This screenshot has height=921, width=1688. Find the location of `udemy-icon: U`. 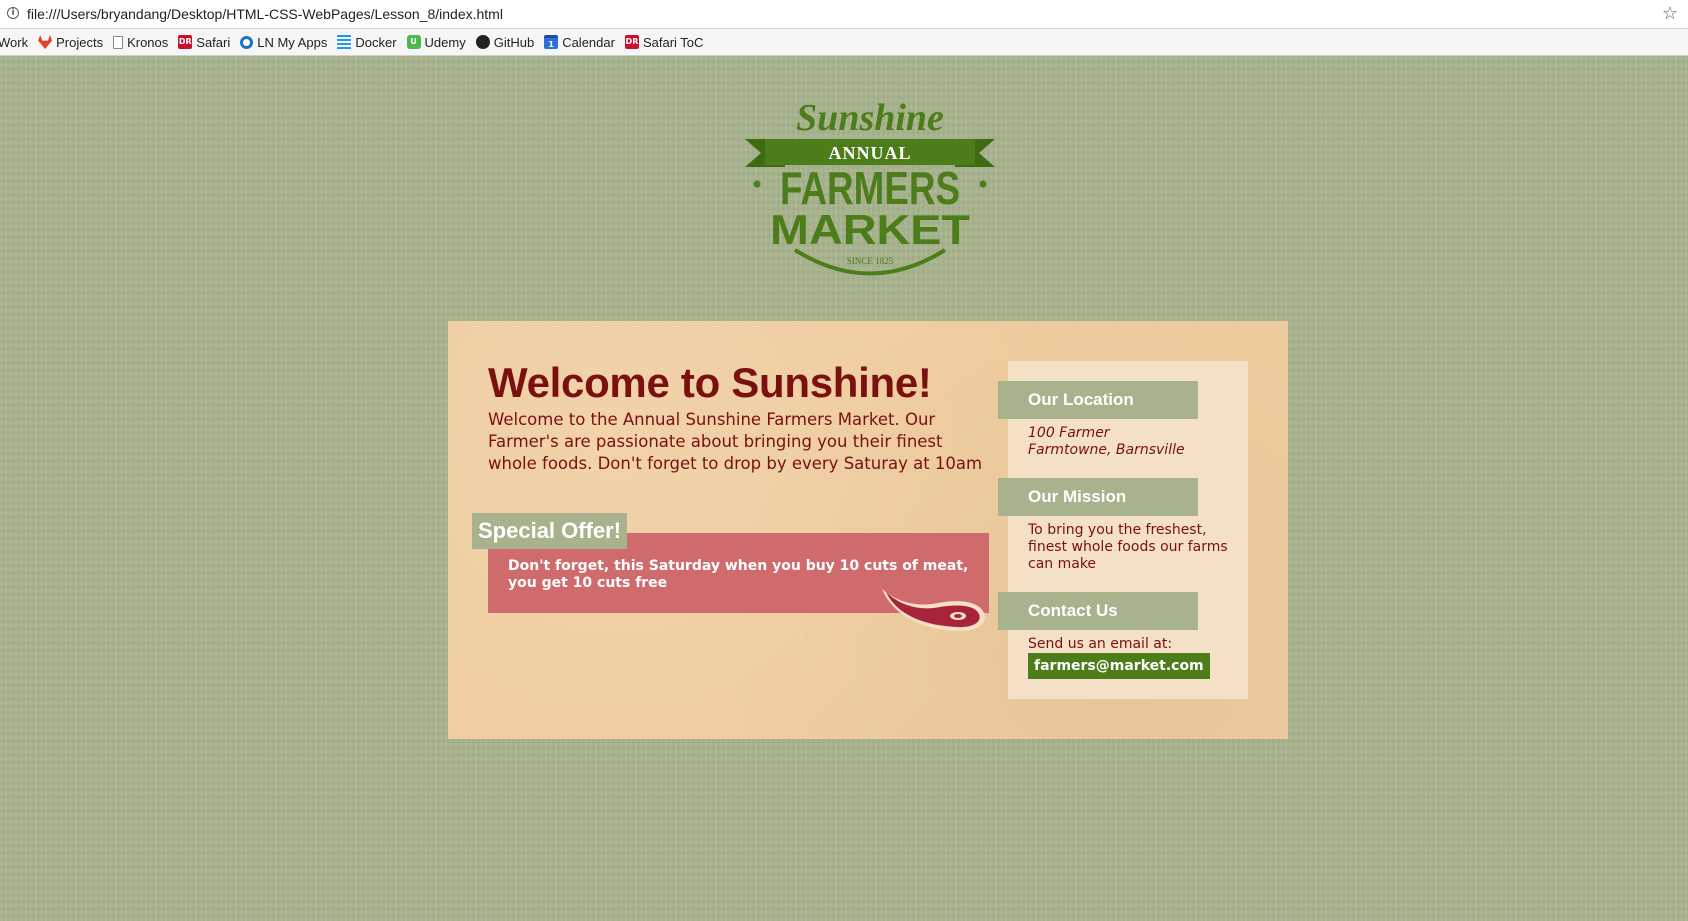

udemy-icon: U is located at coordinates (413, 42).